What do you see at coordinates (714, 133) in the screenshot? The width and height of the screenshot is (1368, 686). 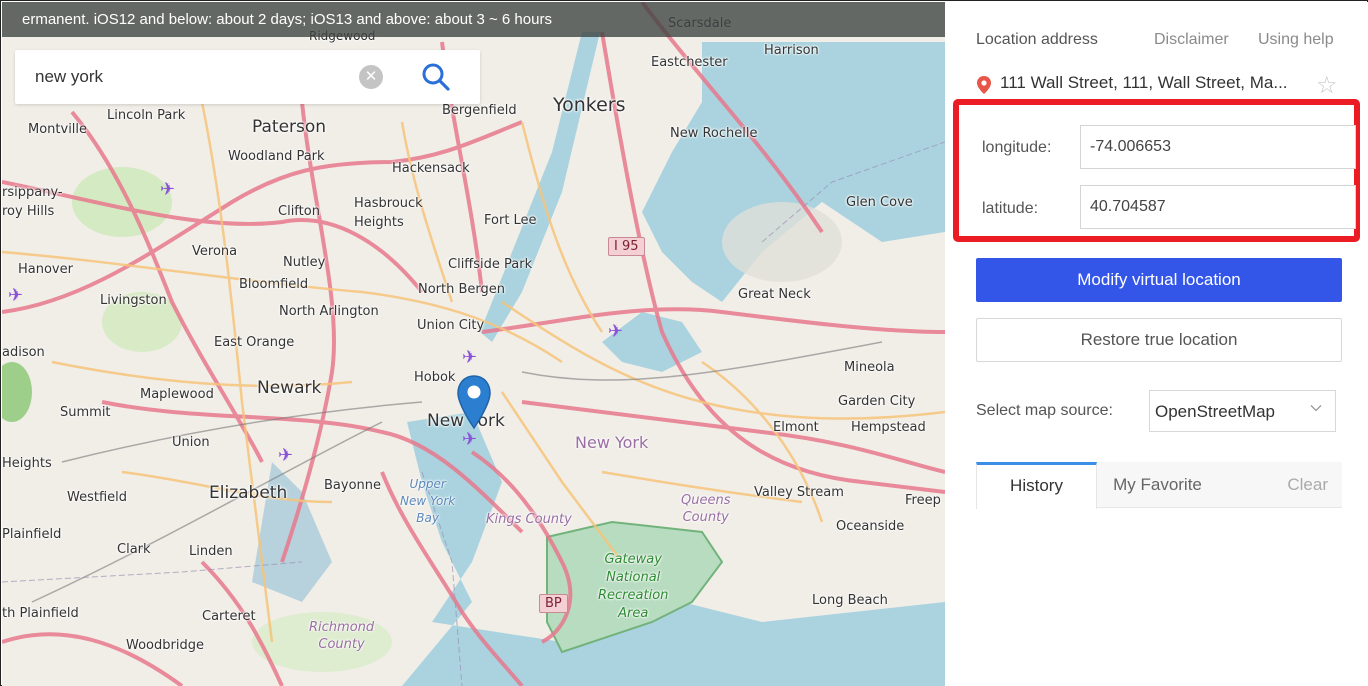 I see `map-place-label: New Rochelle` at bounding box center [714, 133].